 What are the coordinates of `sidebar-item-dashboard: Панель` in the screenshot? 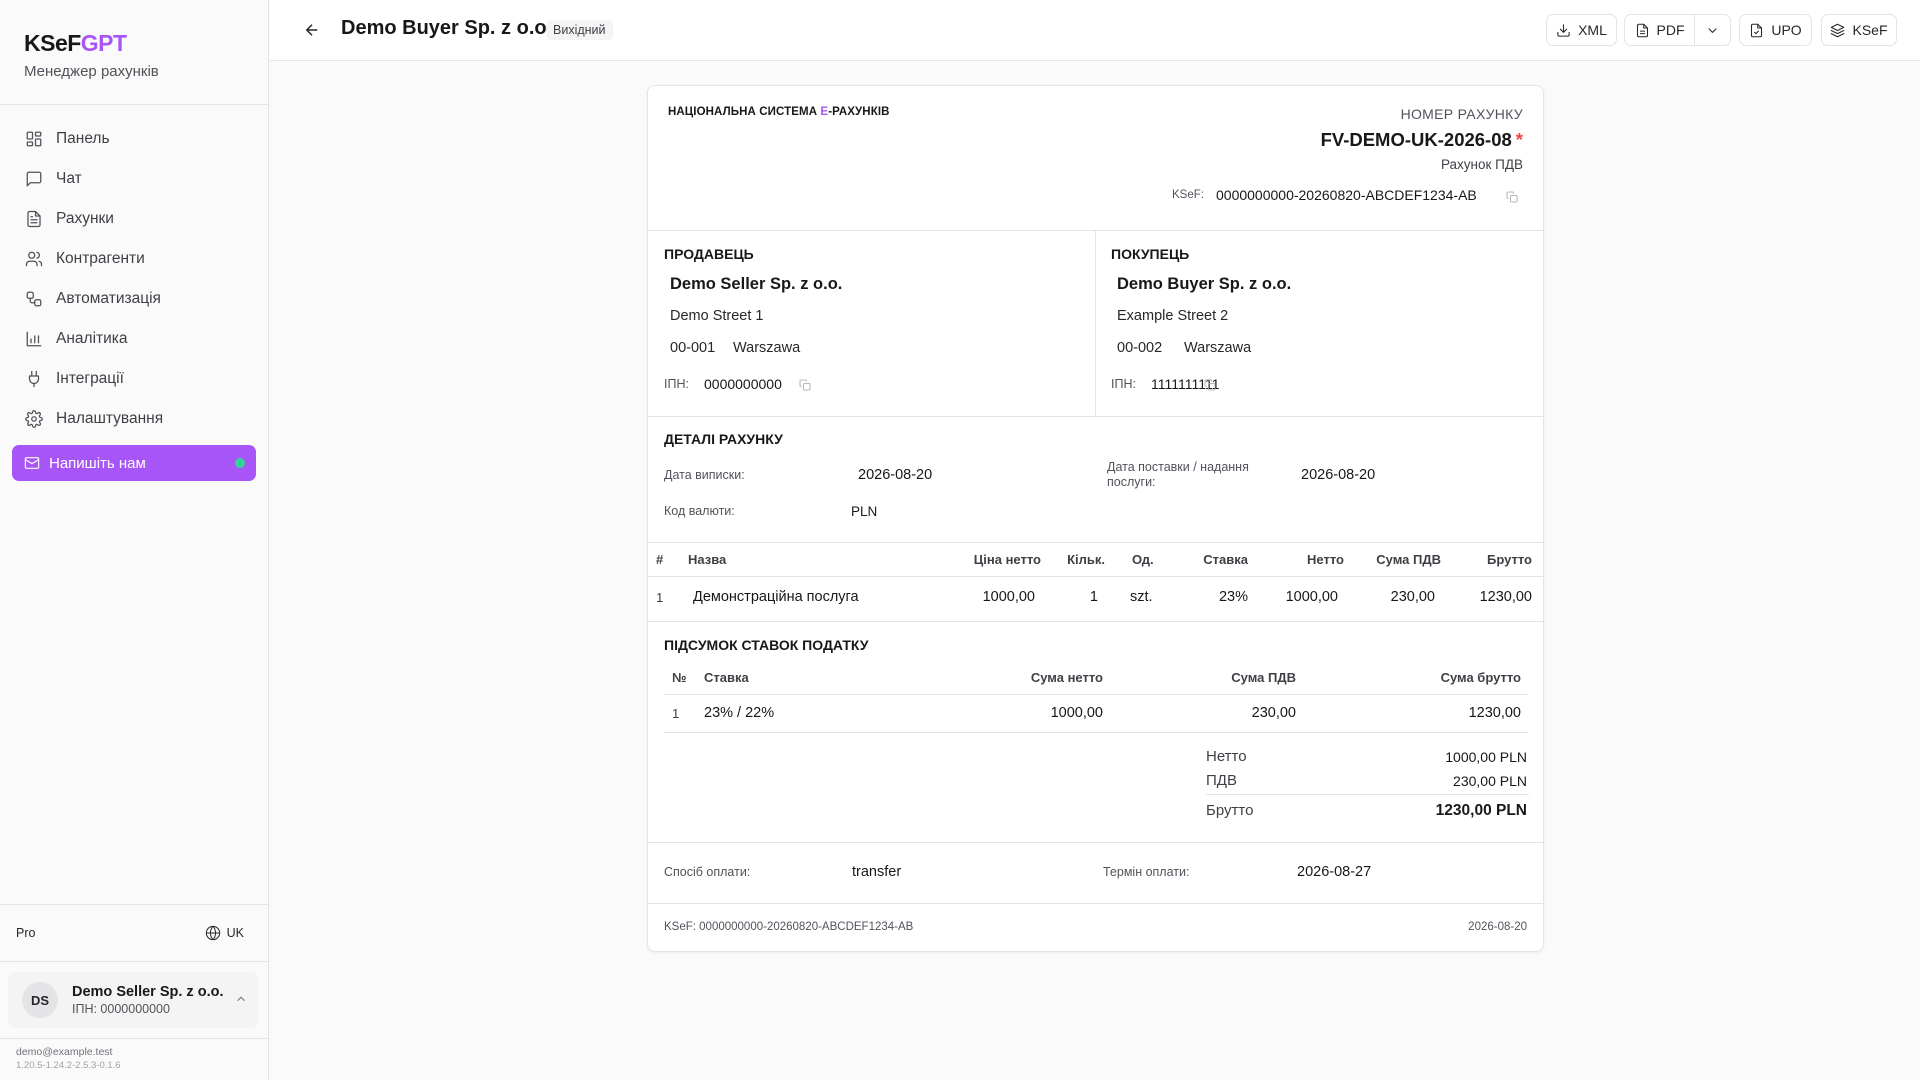 It's located at (134, 139).